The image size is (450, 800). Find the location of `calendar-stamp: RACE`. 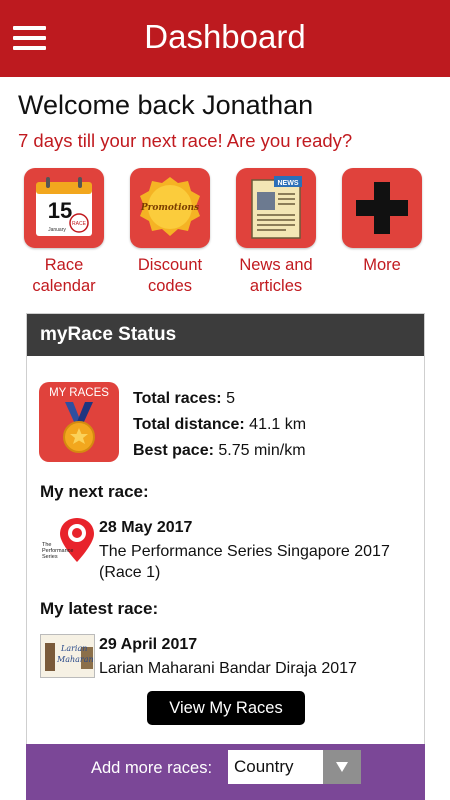

calendar-stamp: RACE is located at coordinates (79, 224).